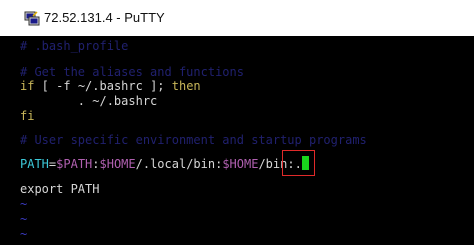  Describe the element at coordinates (104, 17) in the screenshot. I see `window-title: 72.52.131.4 - PuTTY` at that location.